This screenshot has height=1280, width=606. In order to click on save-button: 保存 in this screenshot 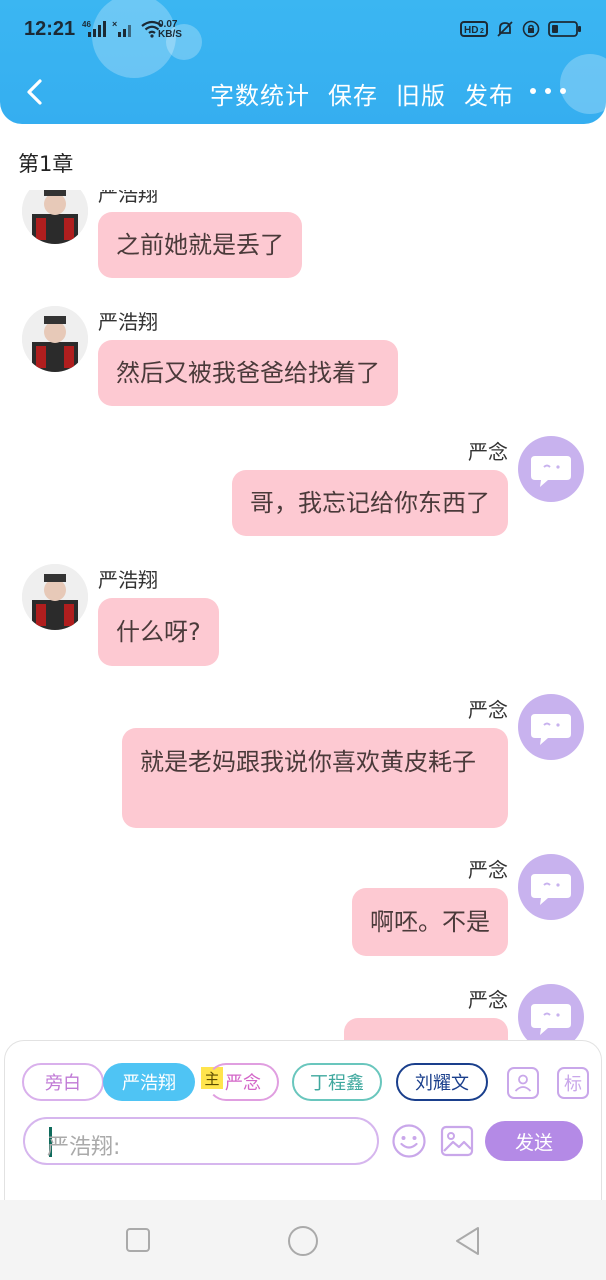, I will do `click(353, 93)`.